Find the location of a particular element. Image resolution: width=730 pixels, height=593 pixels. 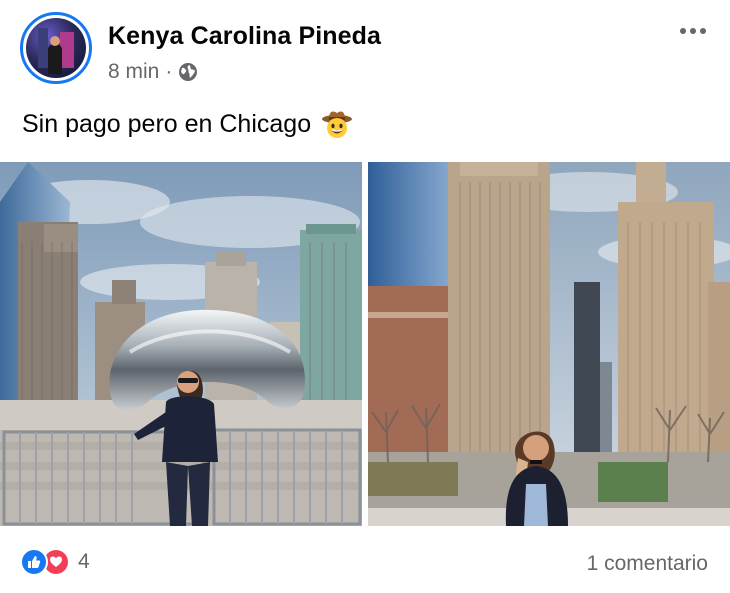

more-options-icon is located at coordinates (693, 31).